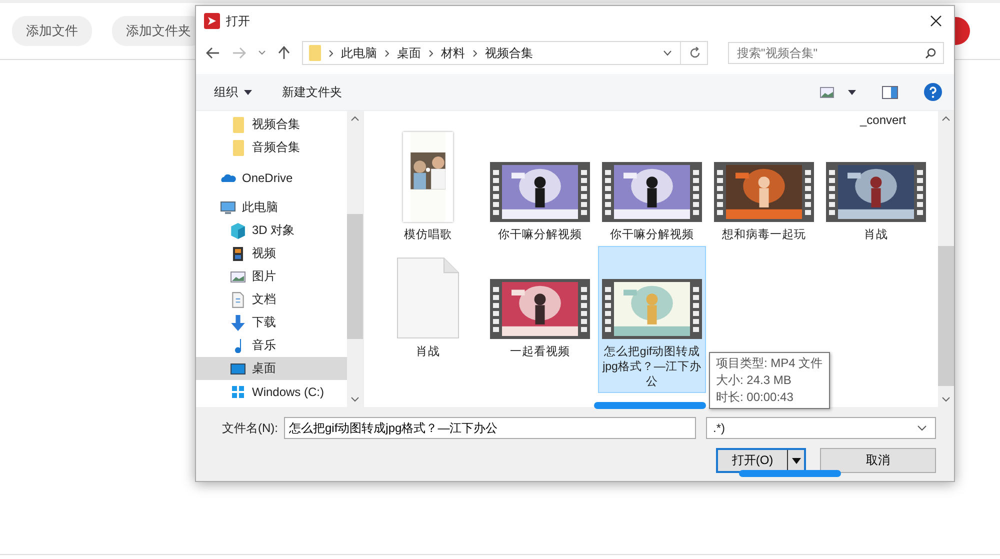  What do you see at coordinates (312, 92) in the screenshot?
I see `new-folder-button: 新建文件夹` at bounding box center [312, 92].